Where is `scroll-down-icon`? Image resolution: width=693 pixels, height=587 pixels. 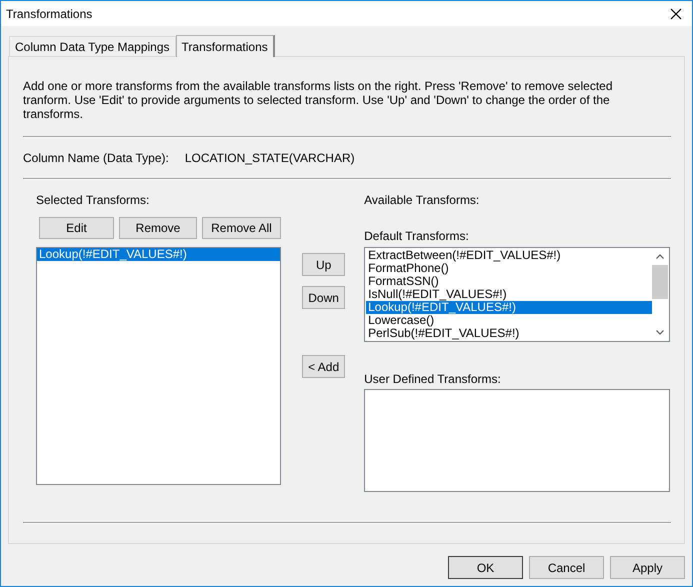 scroll-down-icon is located at coordinates (660, 332).